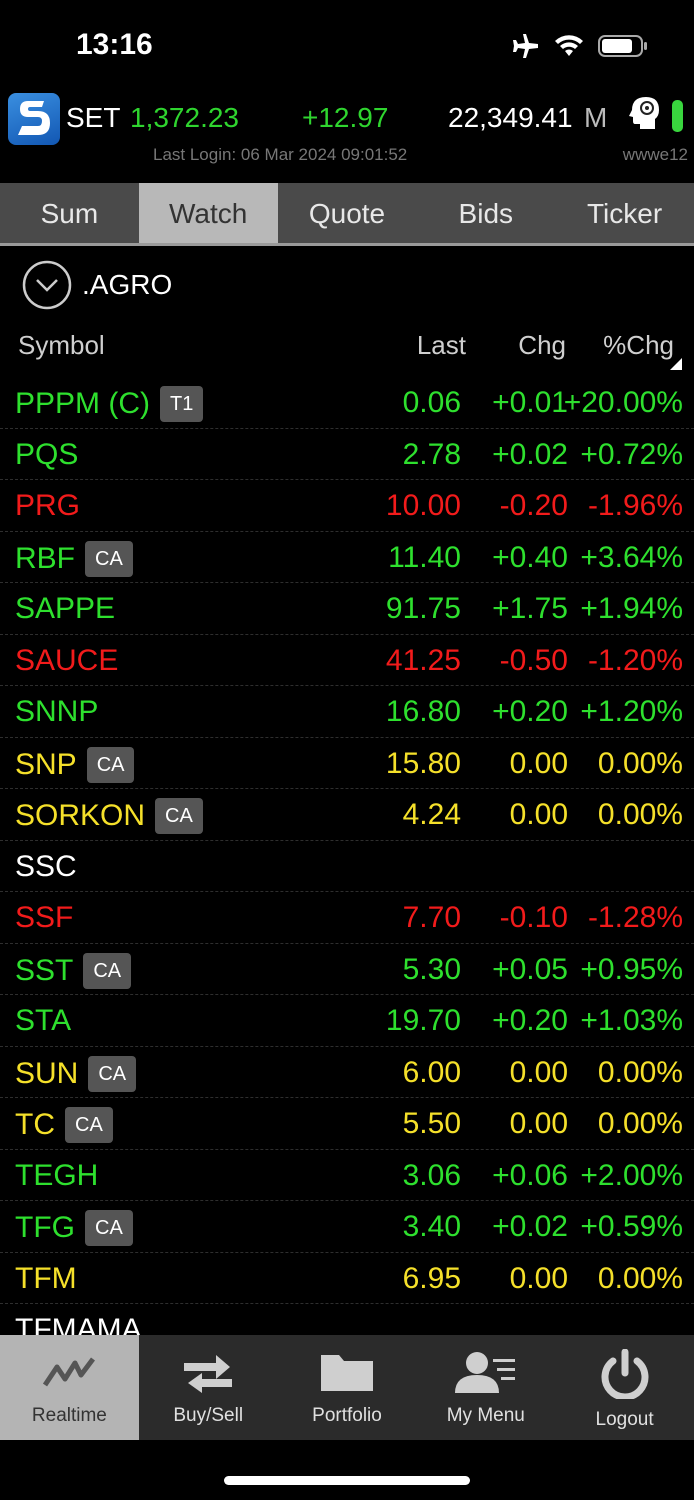 The height and width of the screenshot is (1500, 694). What do you see at coordinates (69, 1415) in the screenshot?
I see `tabbar-label: Realtime` at bounding box center [69, 1415].